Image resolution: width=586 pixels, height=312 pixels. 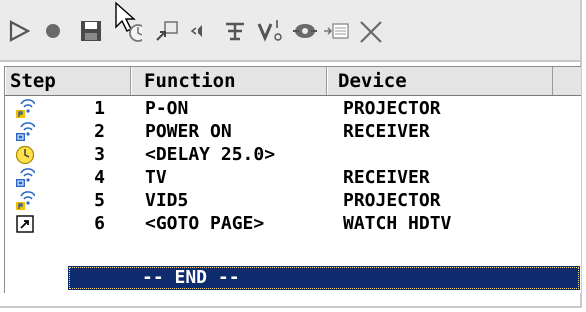 I want to click on goto-page-button, so click(x=167, y=31).